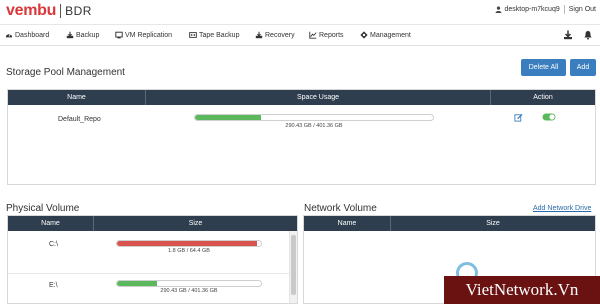 The image size is (600, 304). What do you see at coordinates (493, 223) in the screenshot?
I see `nv-col-size: Size` at bounding box center [493, 223].